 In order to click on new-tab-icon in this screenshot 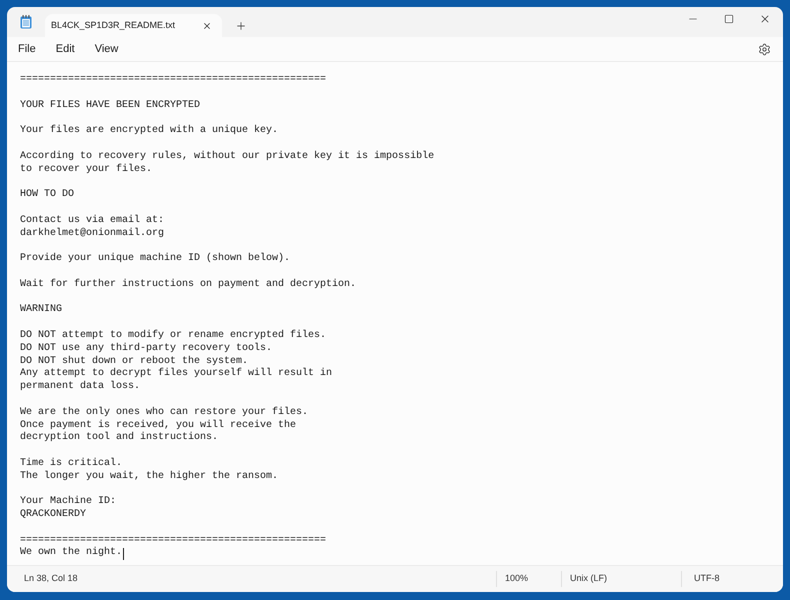, I will do `click(241, 26)`.